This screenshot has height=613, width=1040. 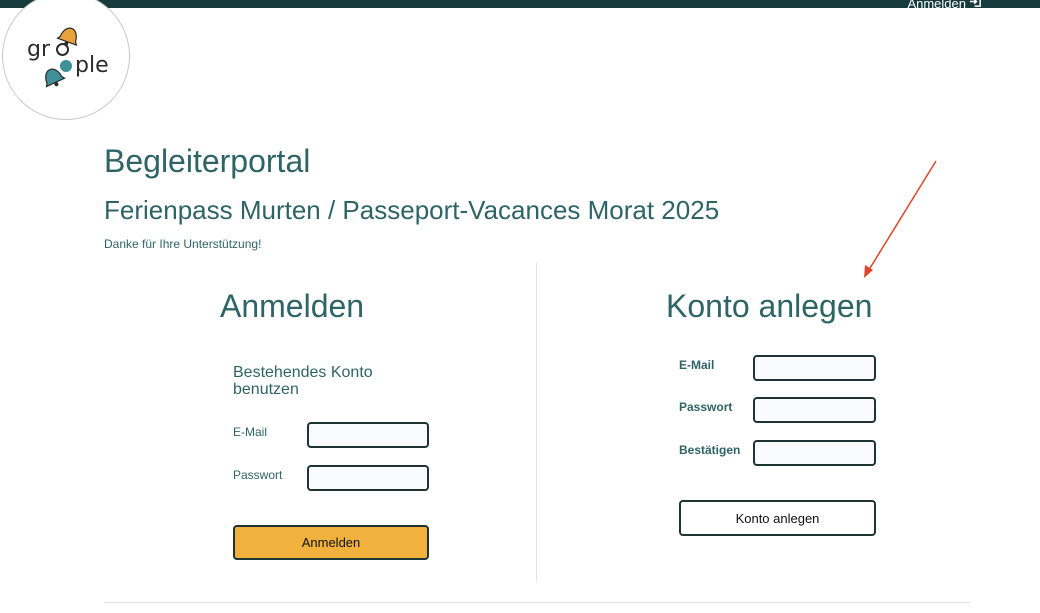 What do you see at coordinates (183, 244) in the screenshot?
I see `thanks-message: Danke für Ihre Unterstützung!` at bounding box center [183, 244].